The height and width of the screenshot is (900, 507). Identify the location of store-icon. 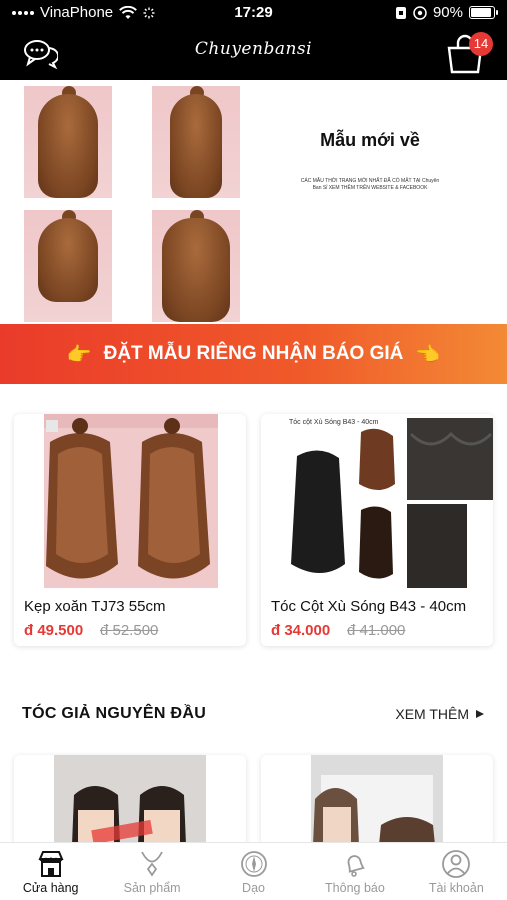
(51, 864).